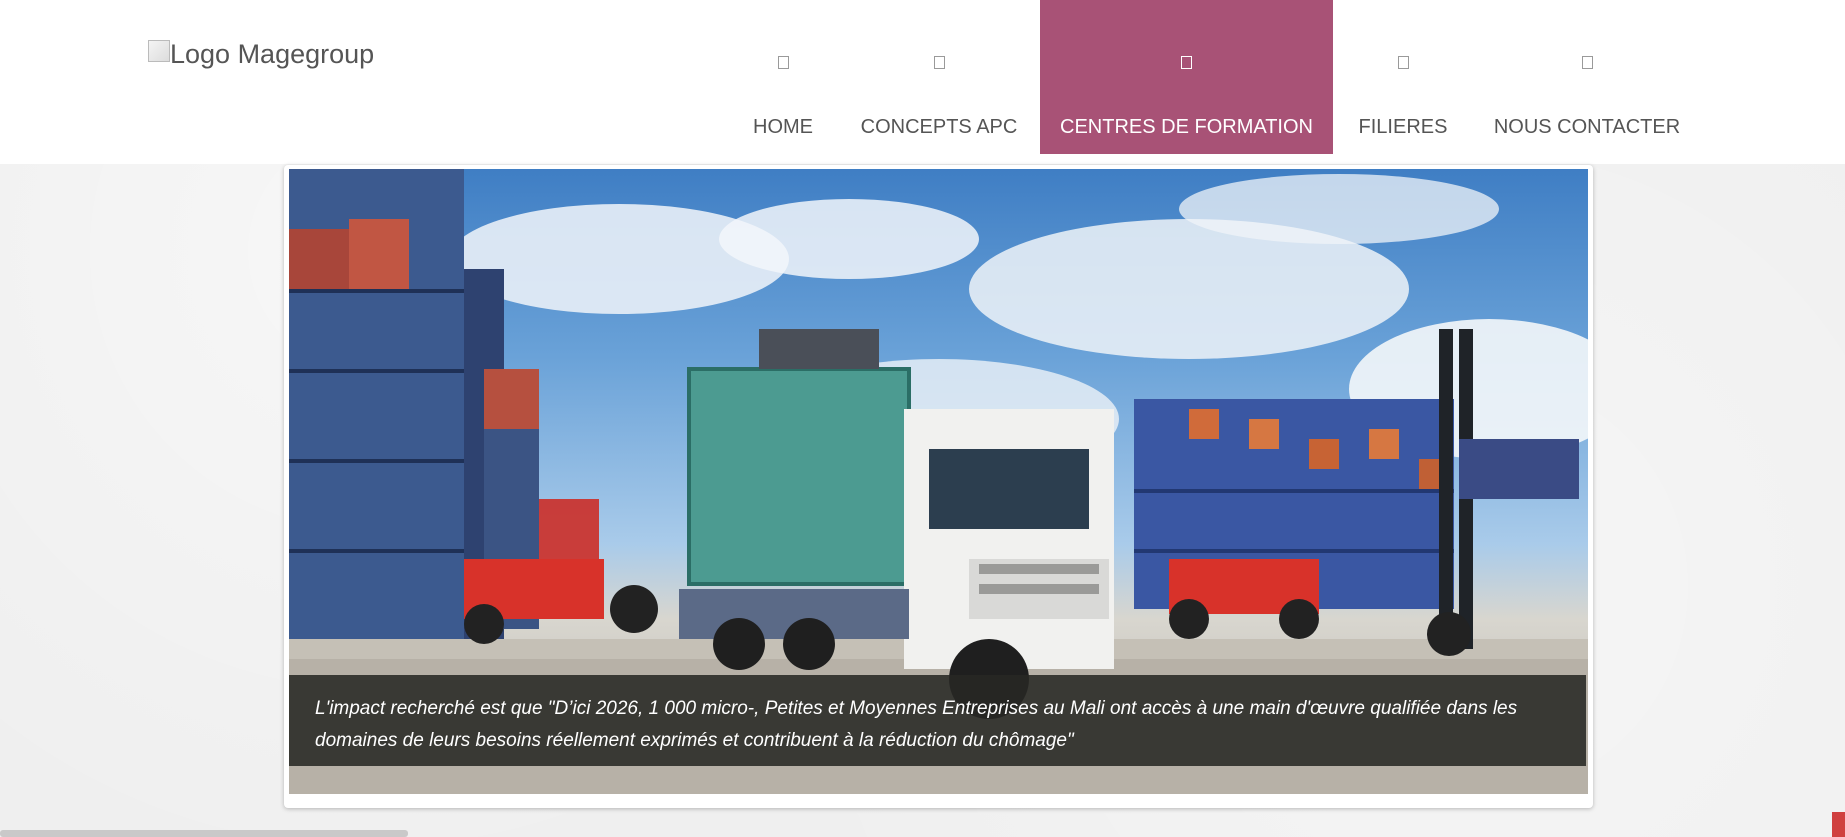 This screenshot has height=837, width=1845. I want to click on list-icon, so click(1403, 62).